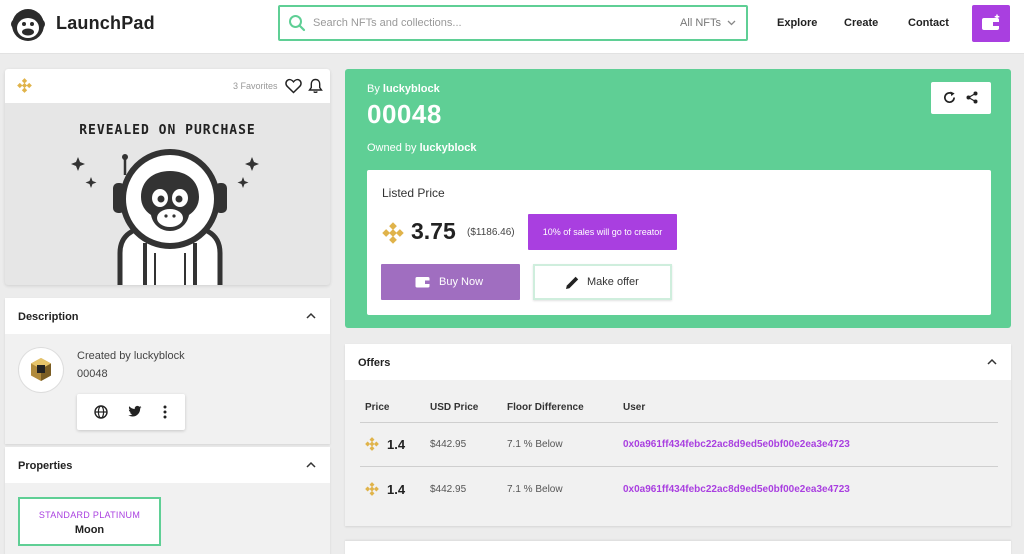 Image resolution: width=1024 pixels, height=554 pixels. I want to click on connect-wallet-button, so click(991, 23).